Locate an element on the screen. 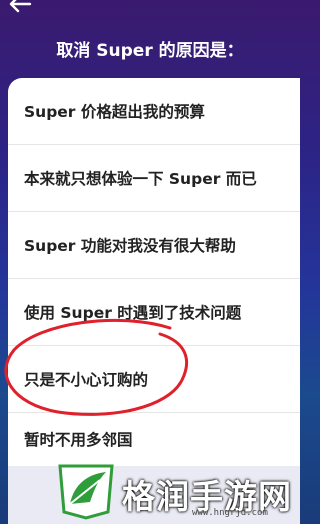 The height and width of the screenshot is (524, 320). reason-option-technical-issue: 使用 Super 时遇到了技术问题 is located at coordinates (154, 312).